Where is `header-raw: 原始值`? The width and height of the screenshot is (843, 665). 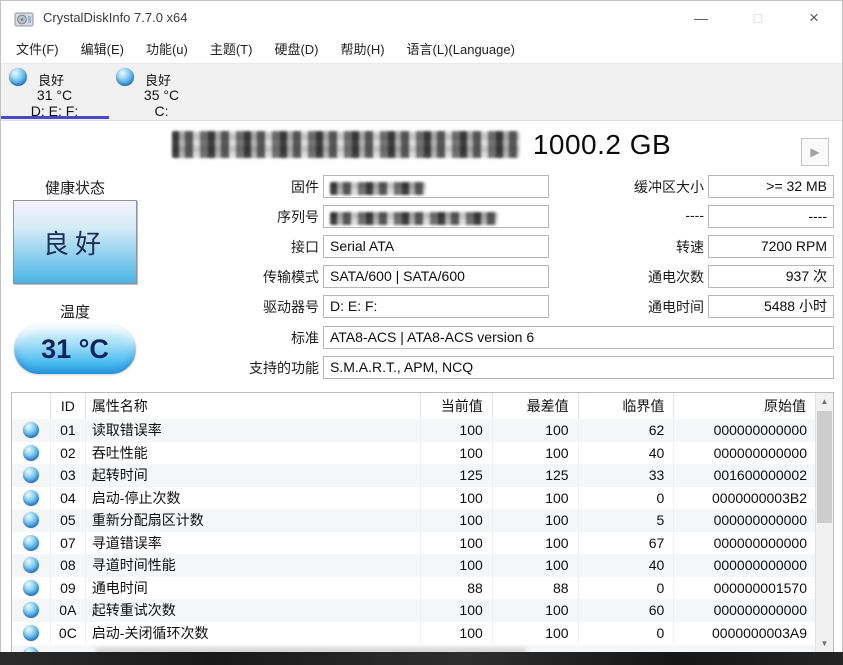 header-raw: 原始值 is located at coordinates (745, 406).